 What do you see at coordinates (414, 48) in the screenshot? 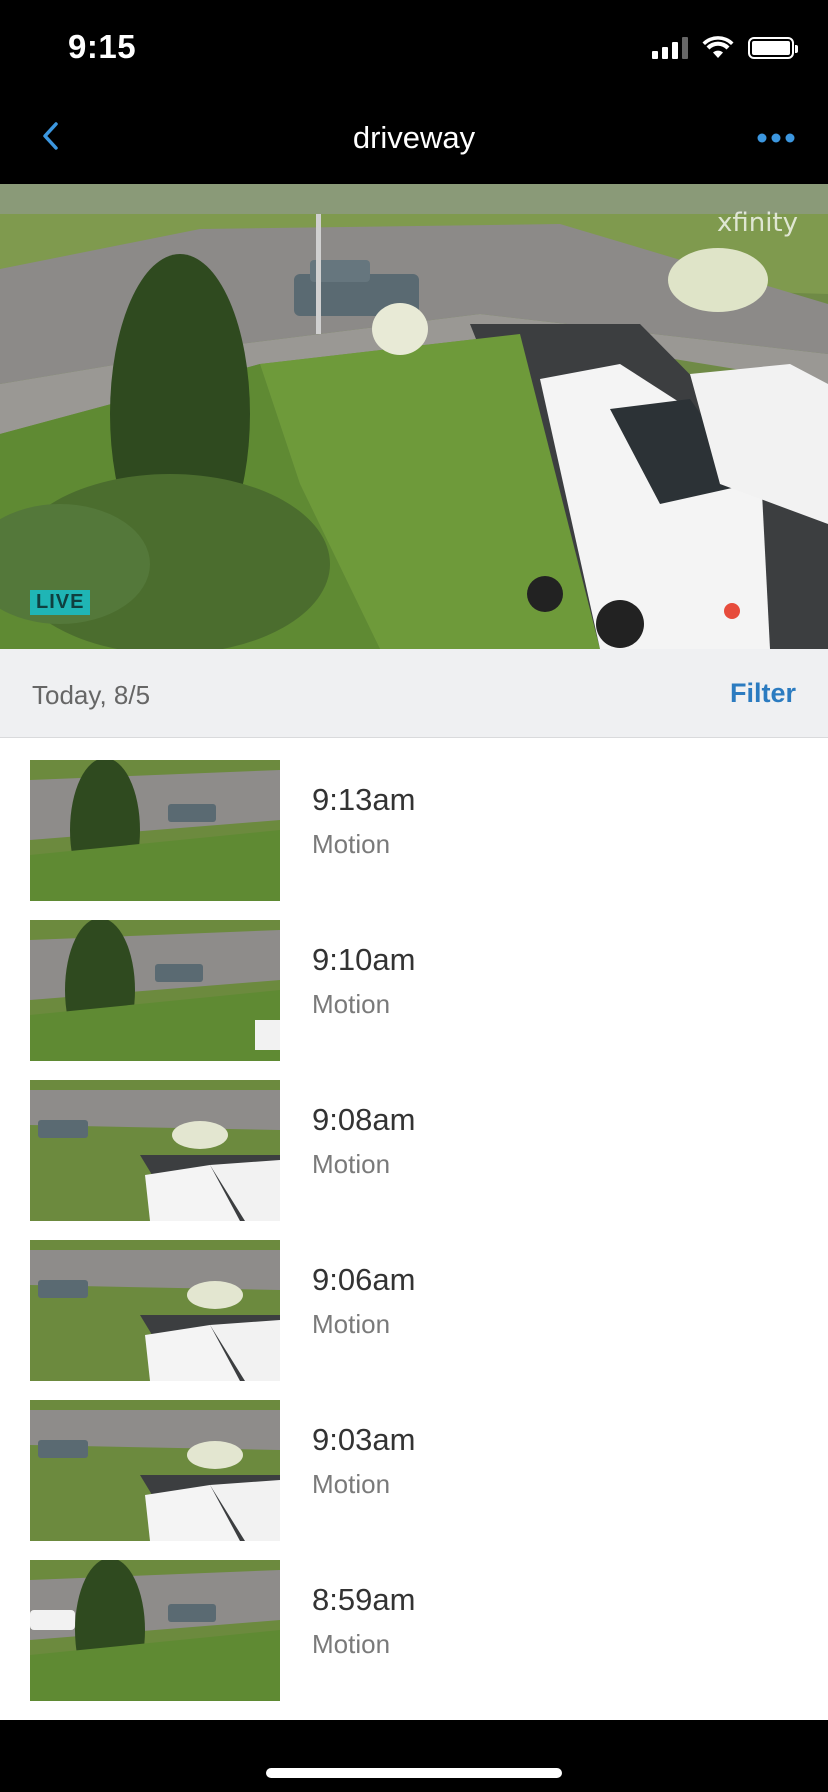
I see `status-bar: 9:15` at bounding box center [414, 48].